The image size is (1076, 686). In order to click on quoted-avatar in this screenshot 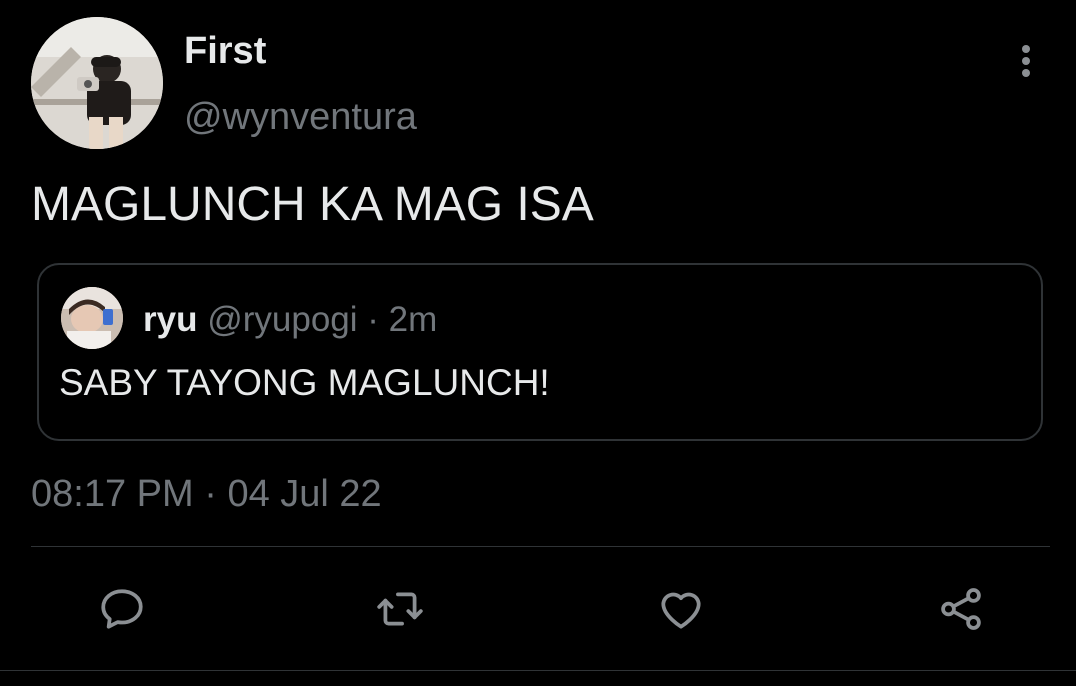, I will do `click(92, 318)`.